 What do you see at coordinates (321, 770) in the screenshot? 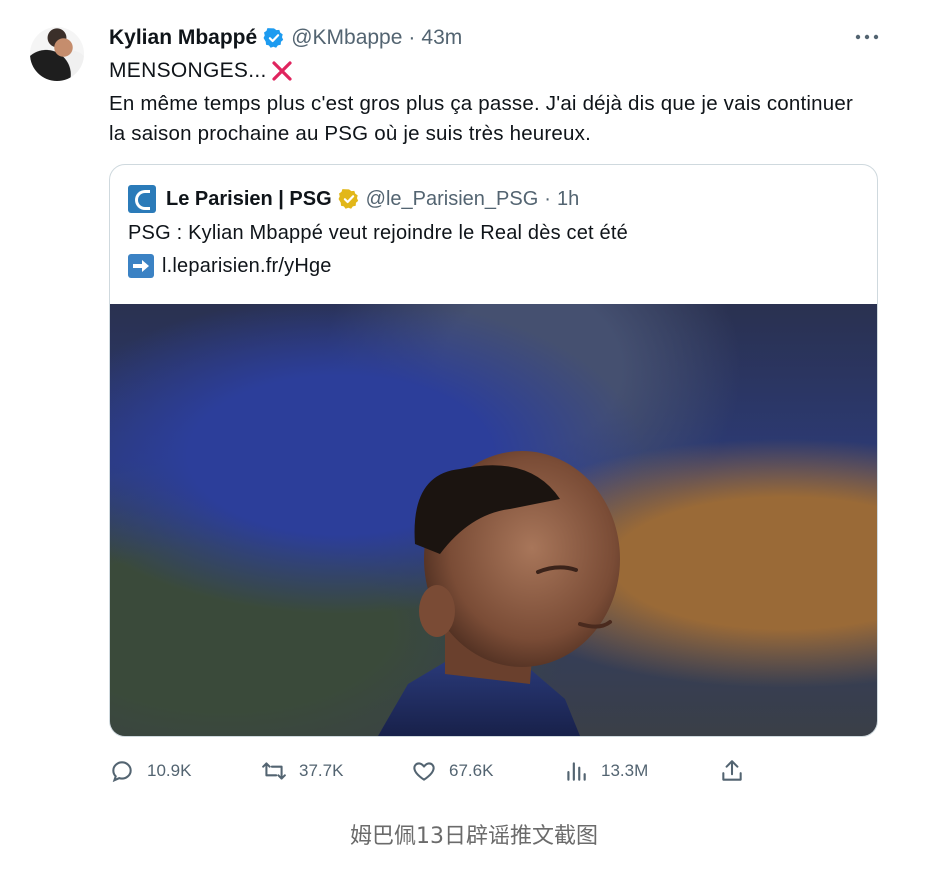
I see `retweet-count: 37.7K` at bounding box center [321, 770].